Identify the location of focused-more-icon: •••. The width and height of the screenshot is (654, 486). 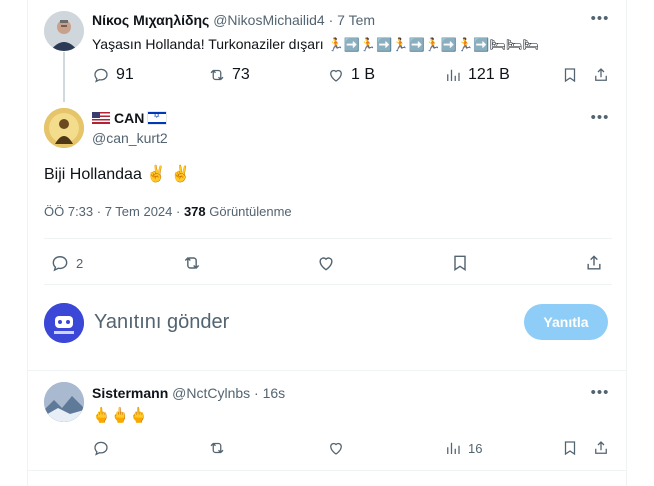
(600, 120).